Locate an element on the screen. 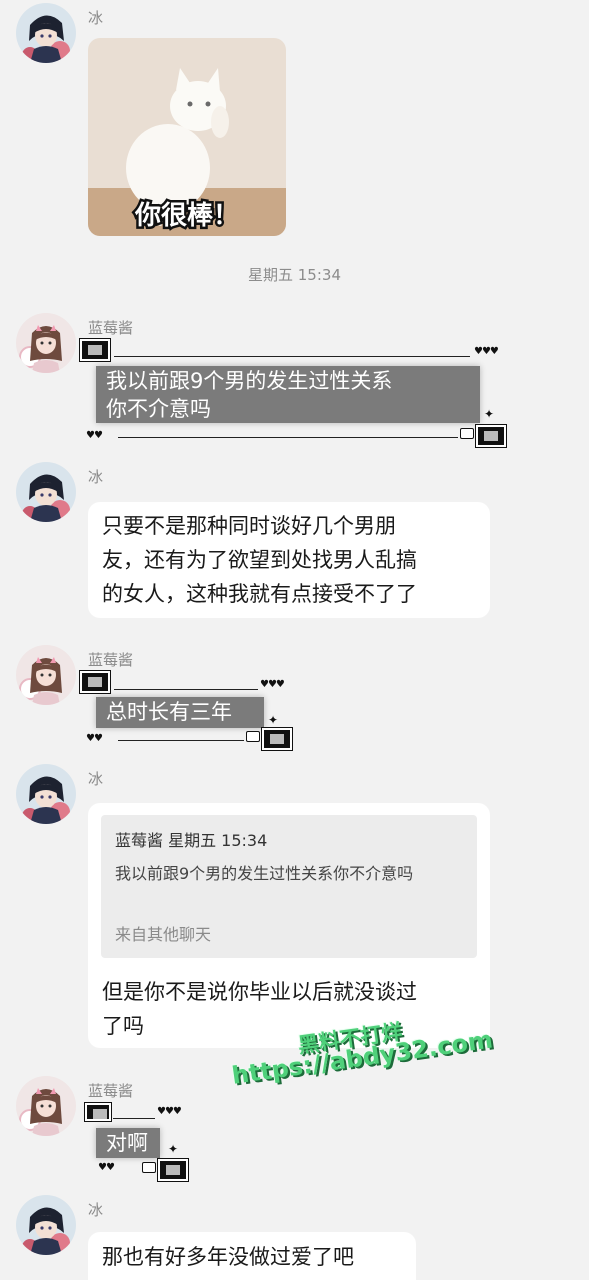 This screenshot has width=589, height=1280. quote-text: 我以前跟9个男的发生过性关系你不介意吗 is located at coordinates (264, 873).